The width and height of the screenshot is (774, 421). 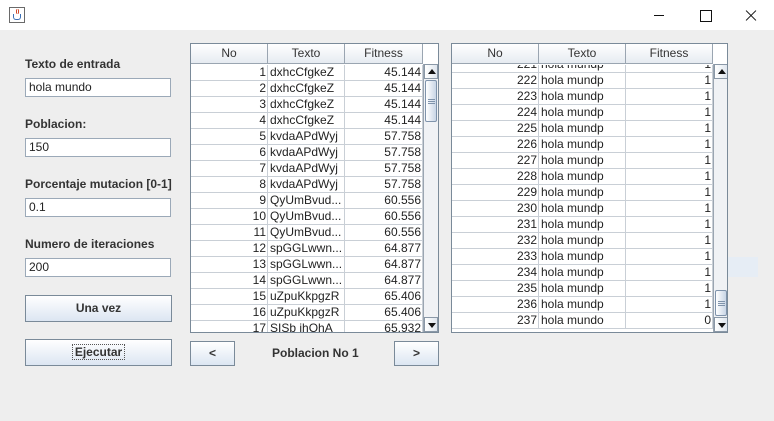 I want to click on close-icon, so click(x=751, y=15).